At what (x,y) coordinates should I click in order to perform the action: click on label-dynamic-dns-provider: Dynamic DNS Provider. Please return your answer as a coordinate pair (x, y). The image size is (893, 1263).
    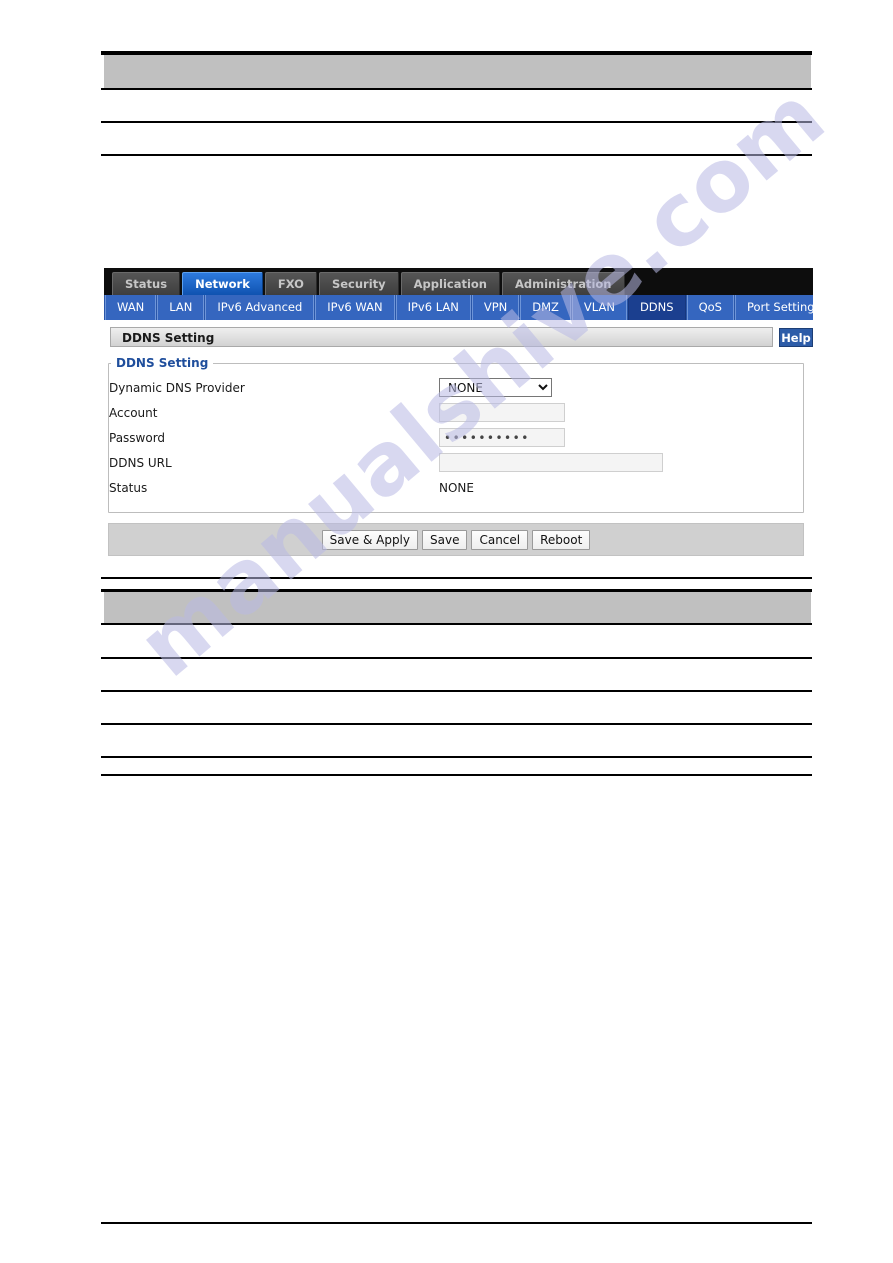
    Looking at the image, I should click on (177, 387).